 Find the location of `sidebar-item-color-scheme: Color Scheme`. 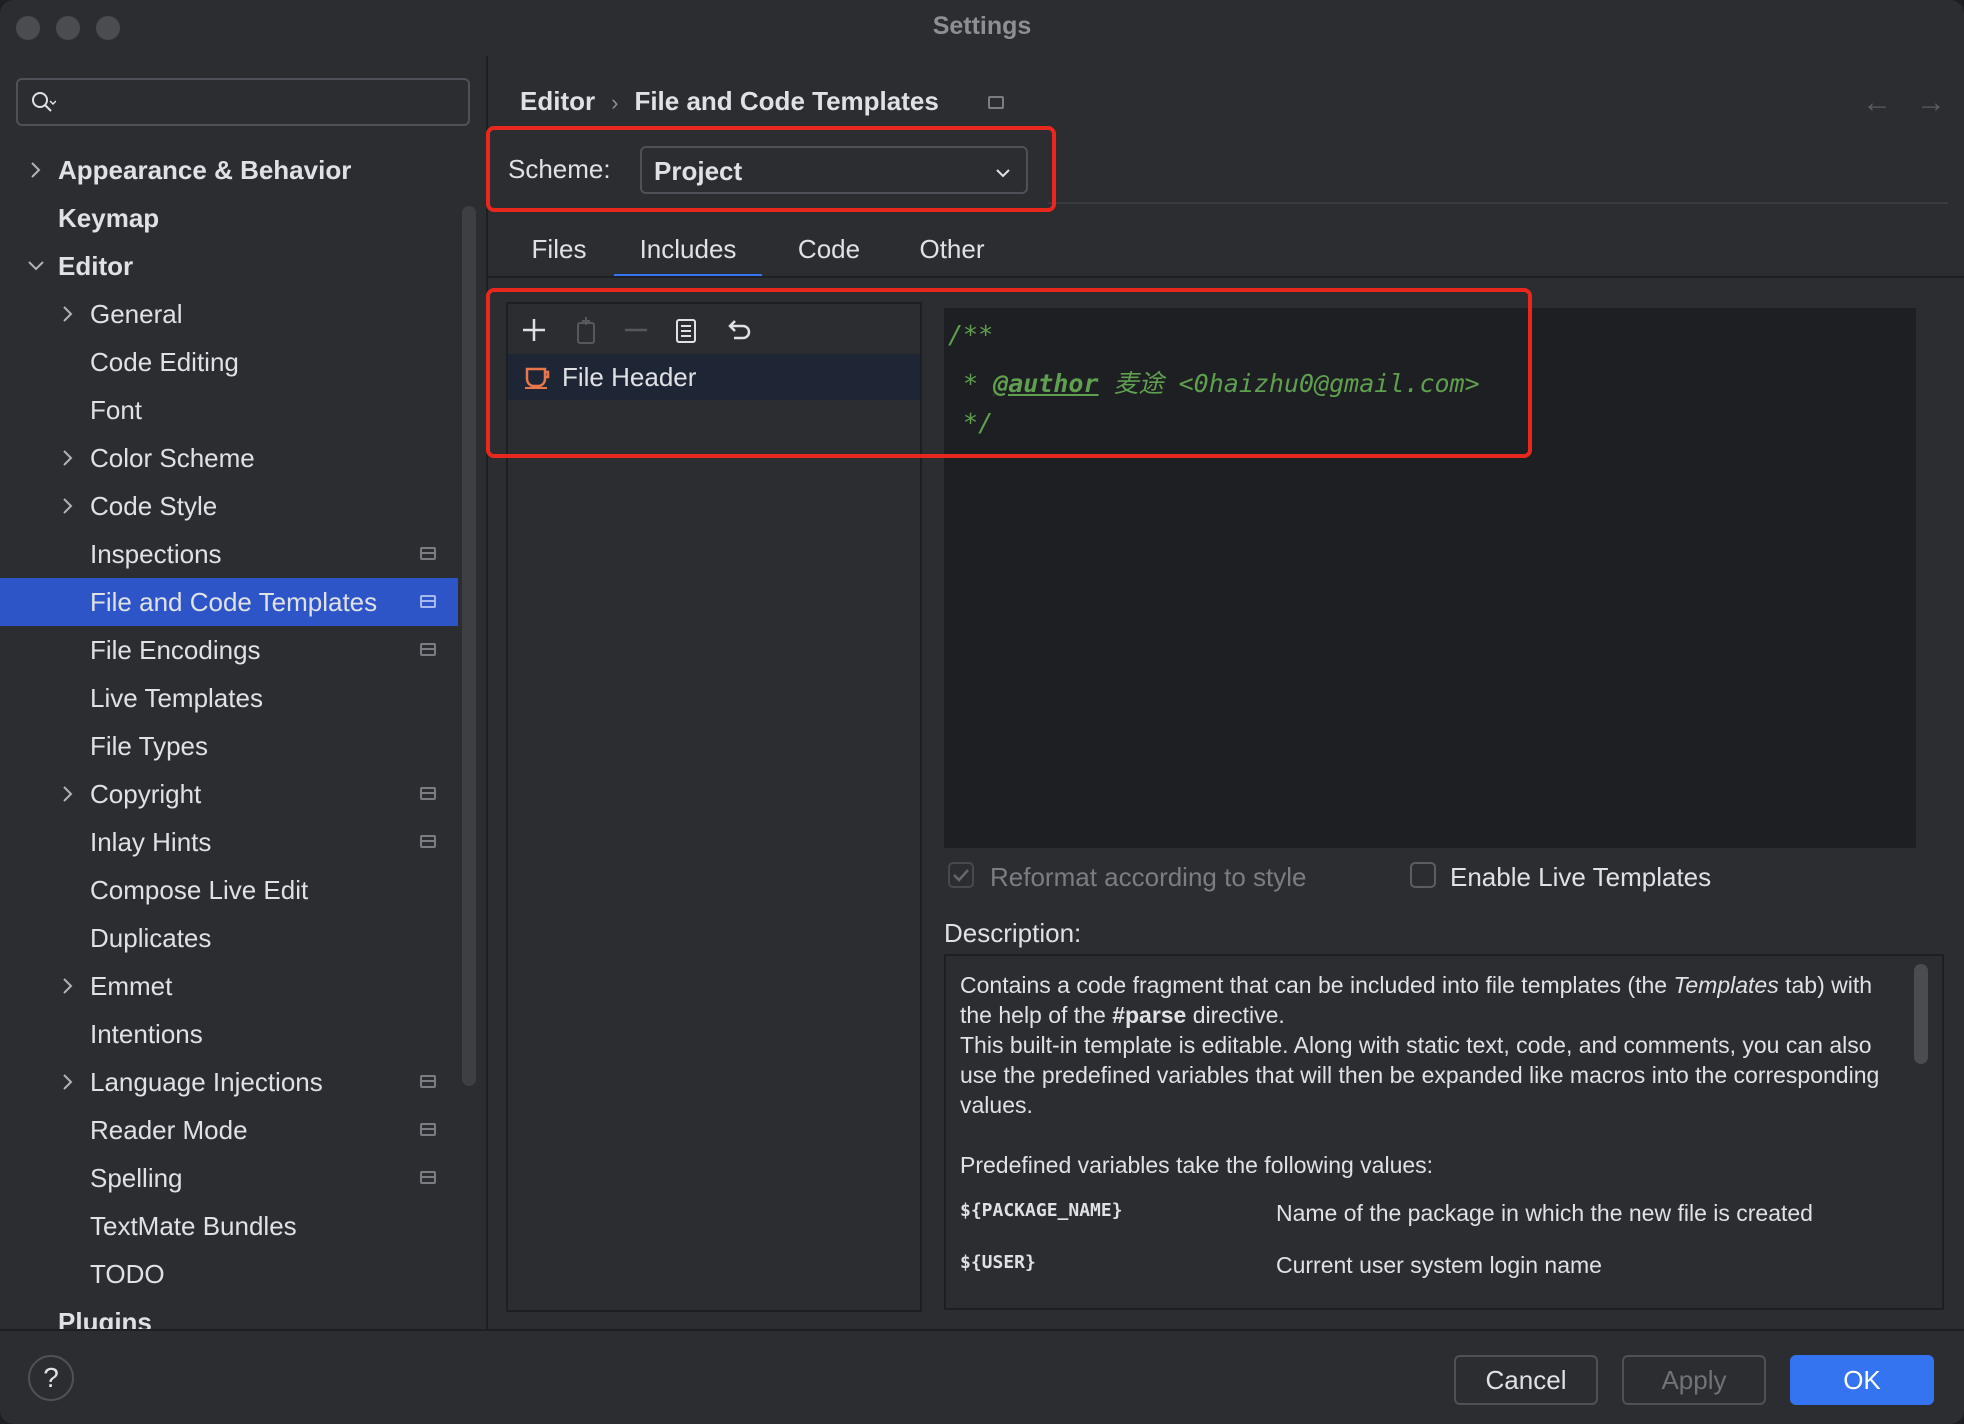

sidebar-item-color-scheme: Color Scheme is located at coordinates (229, 458).